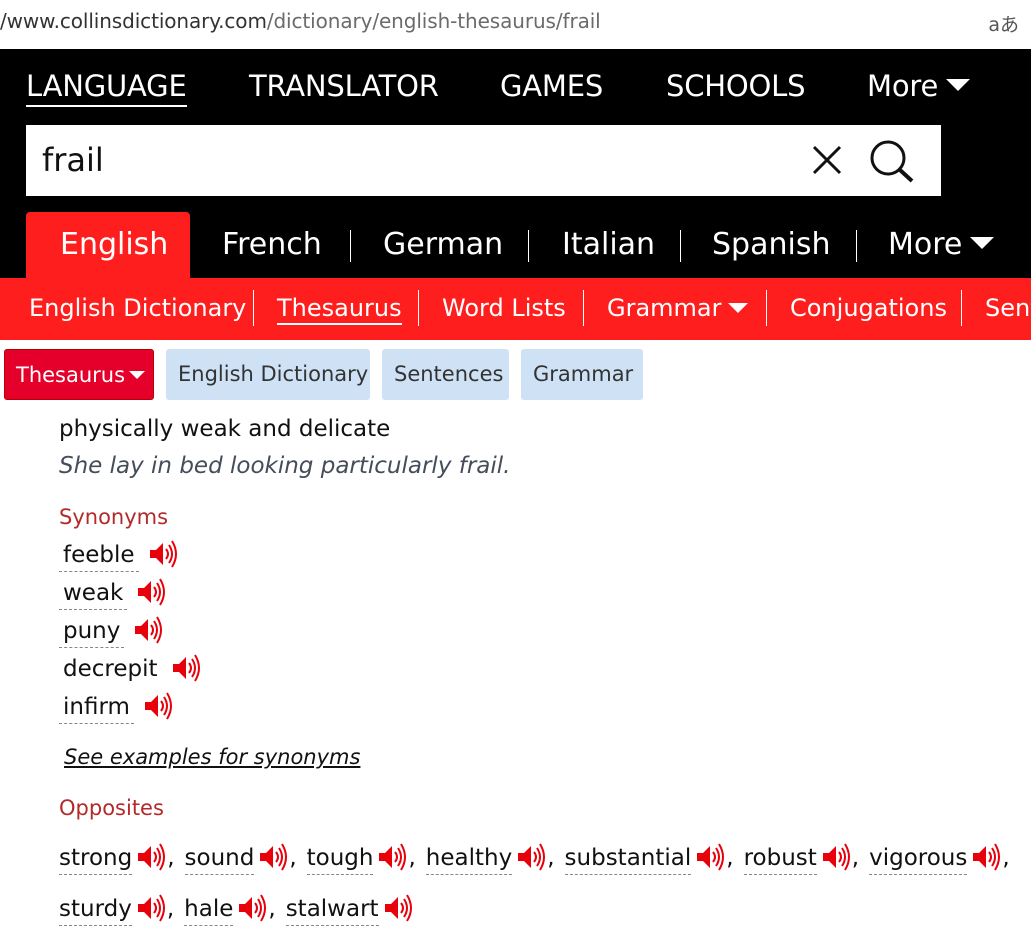  I want to click on tab-spanish: Spanish, so click(771, 245).